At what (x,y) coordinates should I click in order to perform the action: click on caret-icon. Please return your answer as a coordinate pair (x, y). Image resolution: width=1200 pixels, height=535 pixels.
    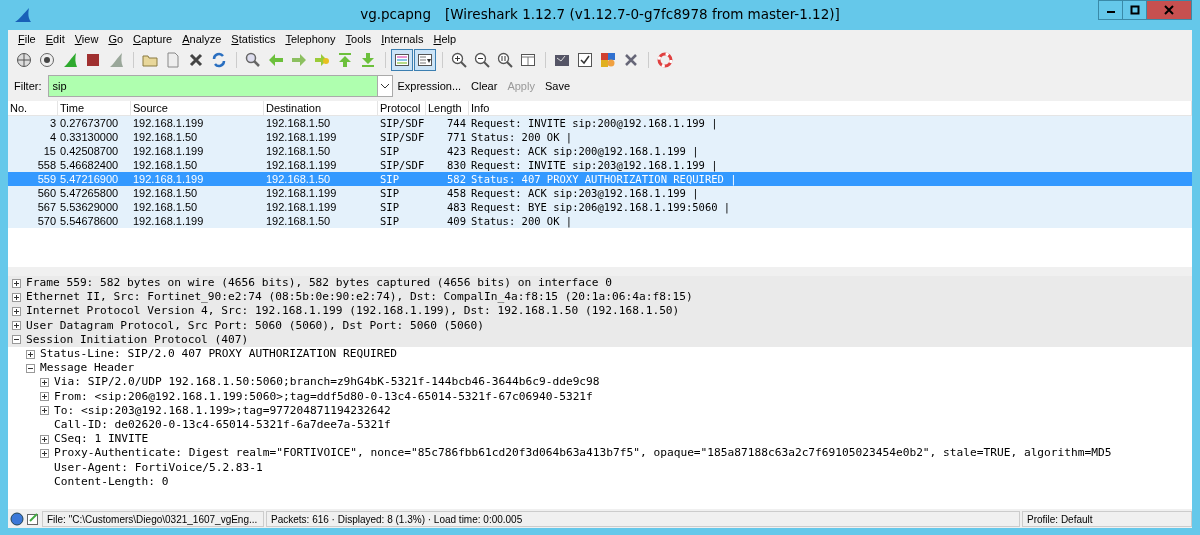
    Looking at the image, I should click on (384, 86).